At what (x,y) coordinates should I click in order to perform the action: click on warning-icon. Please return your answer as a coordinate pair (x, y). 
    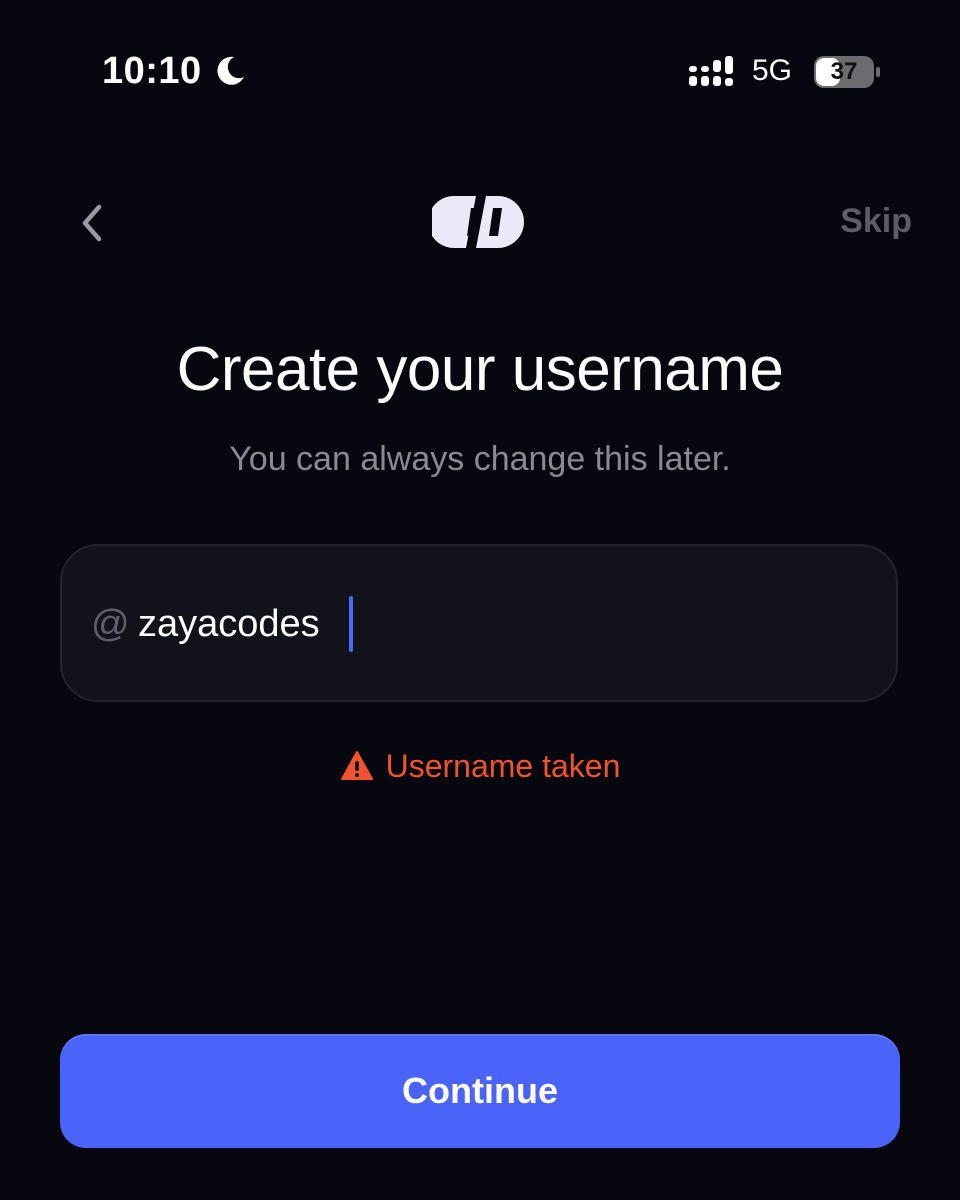
    Looking at the image, I should click on (356, 765).